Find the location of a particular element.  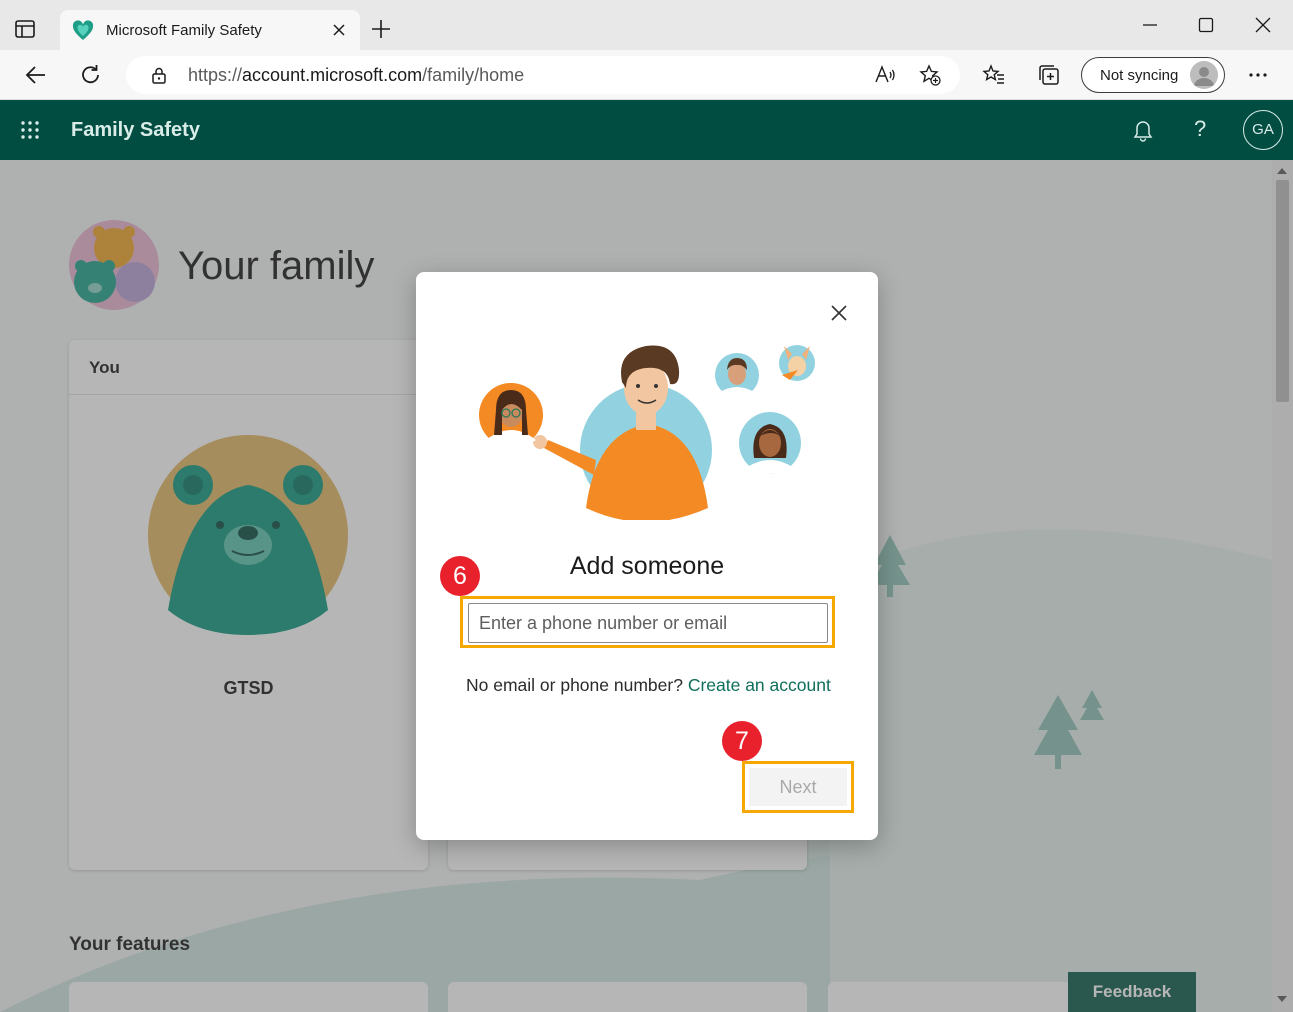

refresh-icon is located at coordinates (91, 75).